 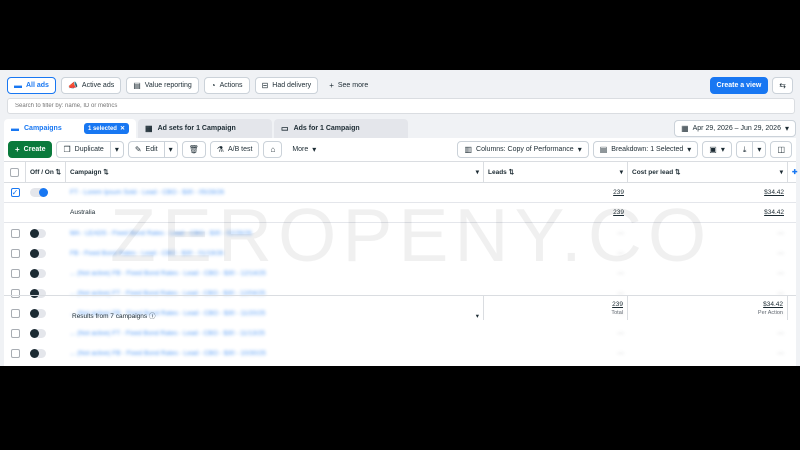 I want to click on campaign-header-label: Campaign, so click(x=86, y=172).